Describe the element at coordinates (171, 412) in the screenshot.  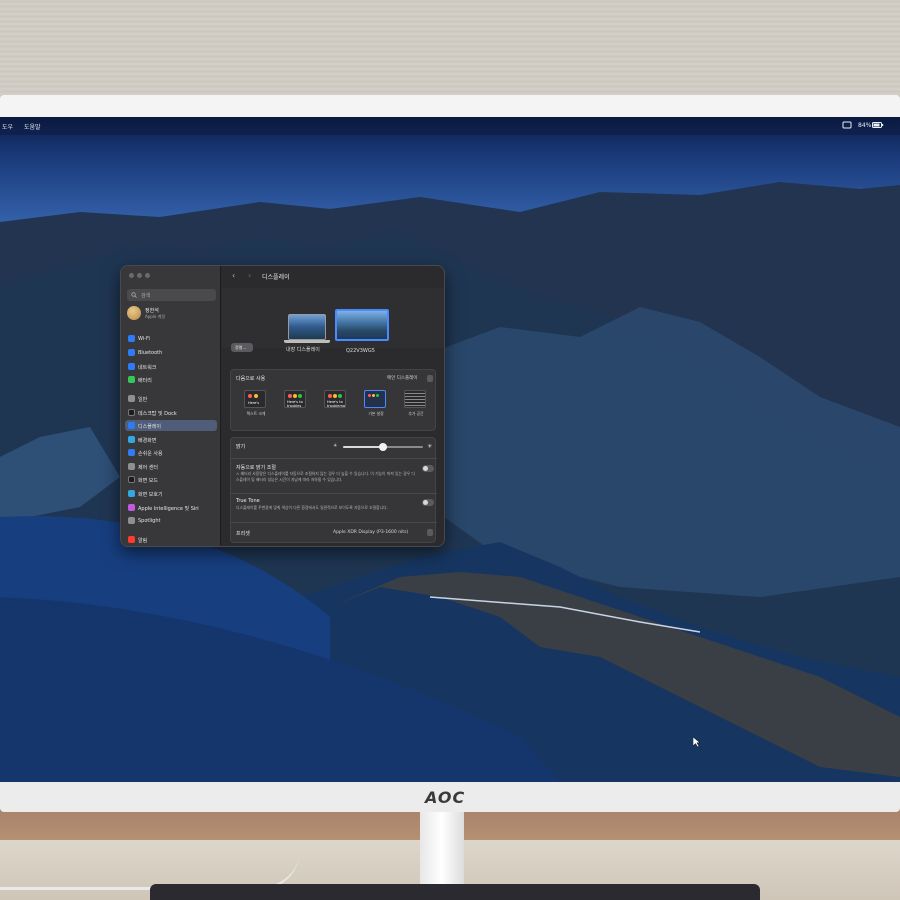
I see `sidebar-item-desktop-dock: 데스크탑 및 Dock` at that location.